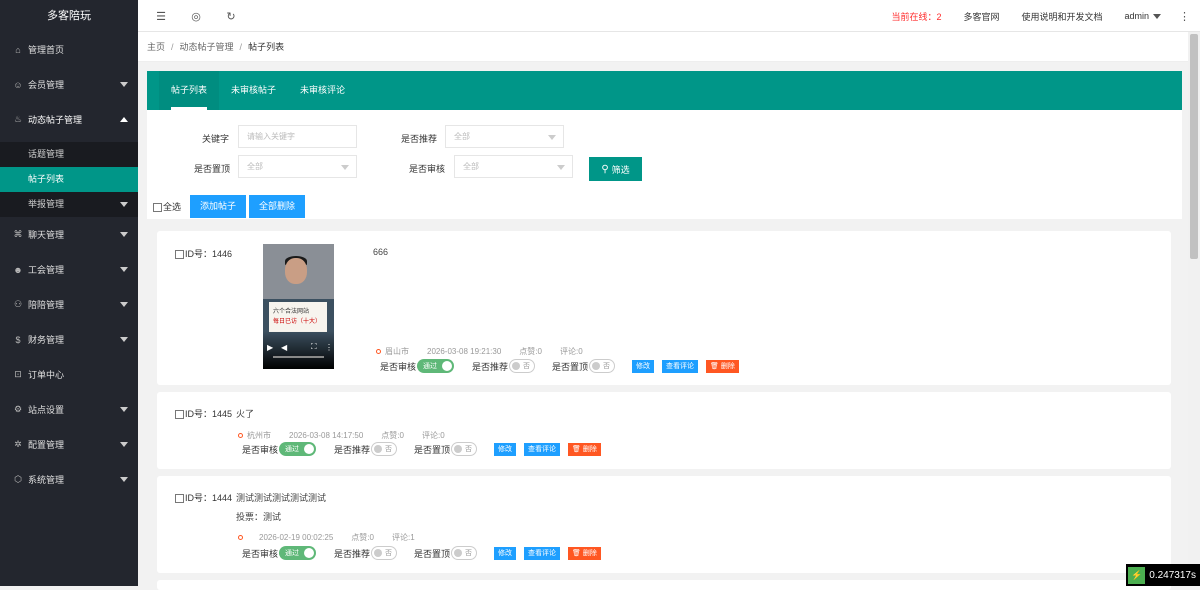 This screenshot has height=590, width=1200. What do you see at coordinates (664, 151) in the screenshot?
I see `filter-form: 关键字 请输入关键字 是否推荐 全部 是否置顶 全部 是否审核 全部` at bounding box center [664, 151].